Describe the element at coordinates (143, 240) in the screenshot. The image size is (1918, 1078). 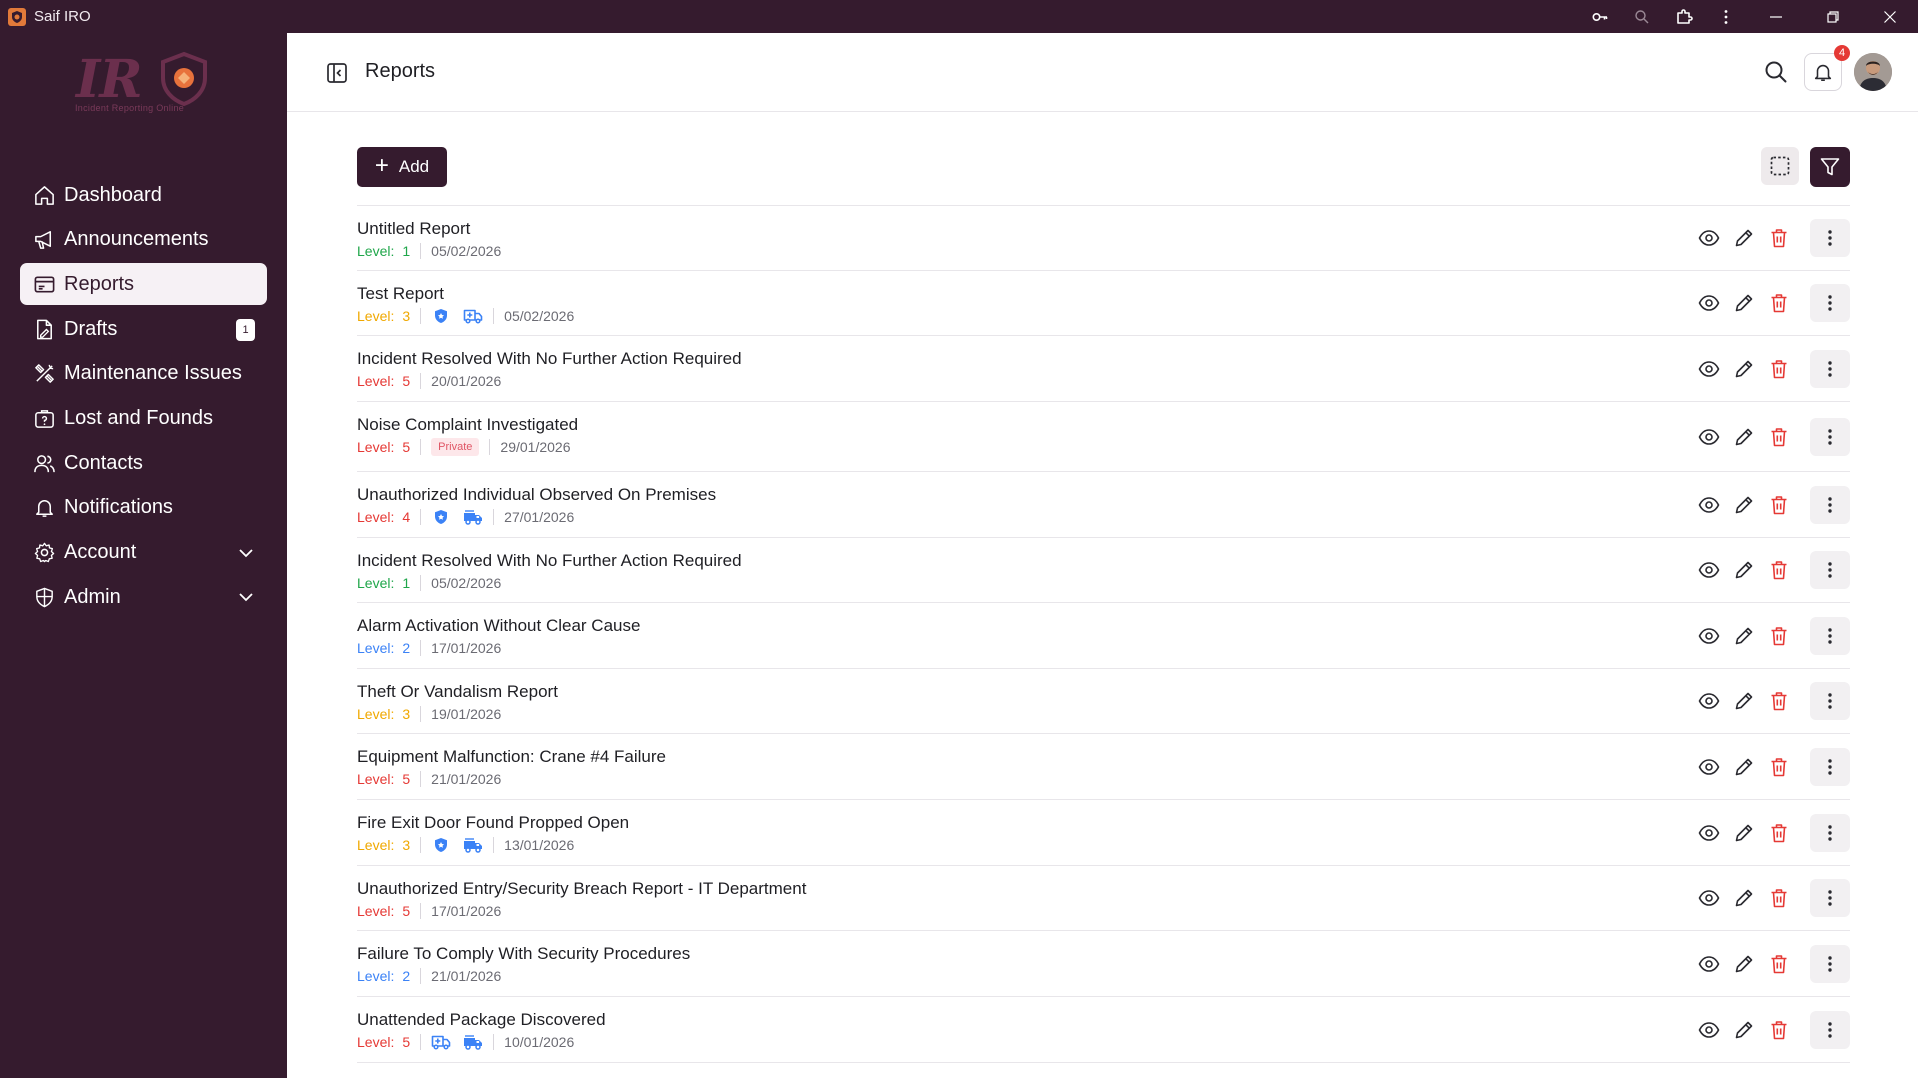
I see `sidebar-item-announcements: Announcements` at that location.